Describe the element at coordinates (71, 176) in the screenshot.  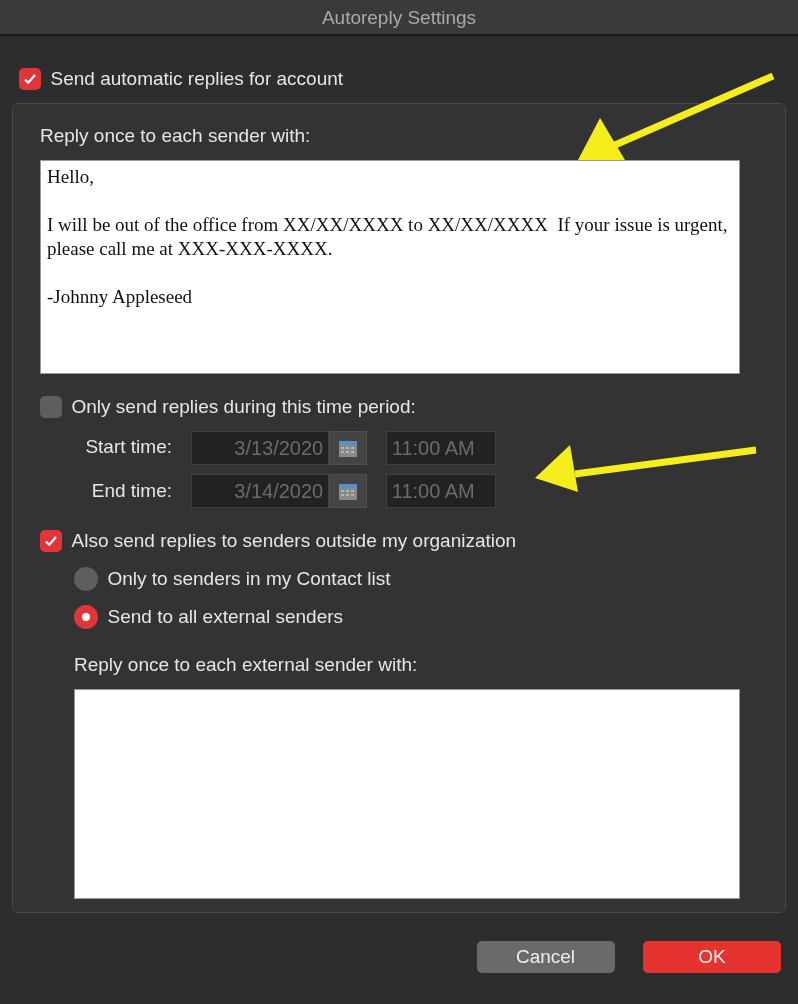
I see `message-text: Hello,` at that location.